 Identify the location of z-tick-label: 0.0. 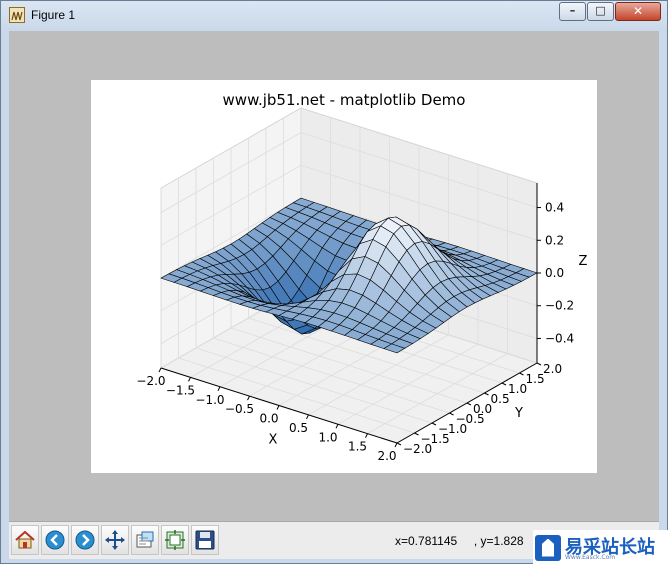
(554, 273).